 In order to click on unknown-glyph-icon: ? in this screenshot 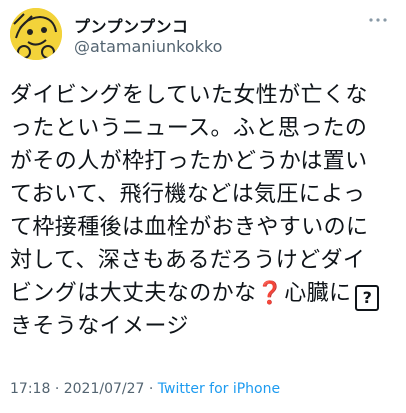, I will do `click(367, 298)`.